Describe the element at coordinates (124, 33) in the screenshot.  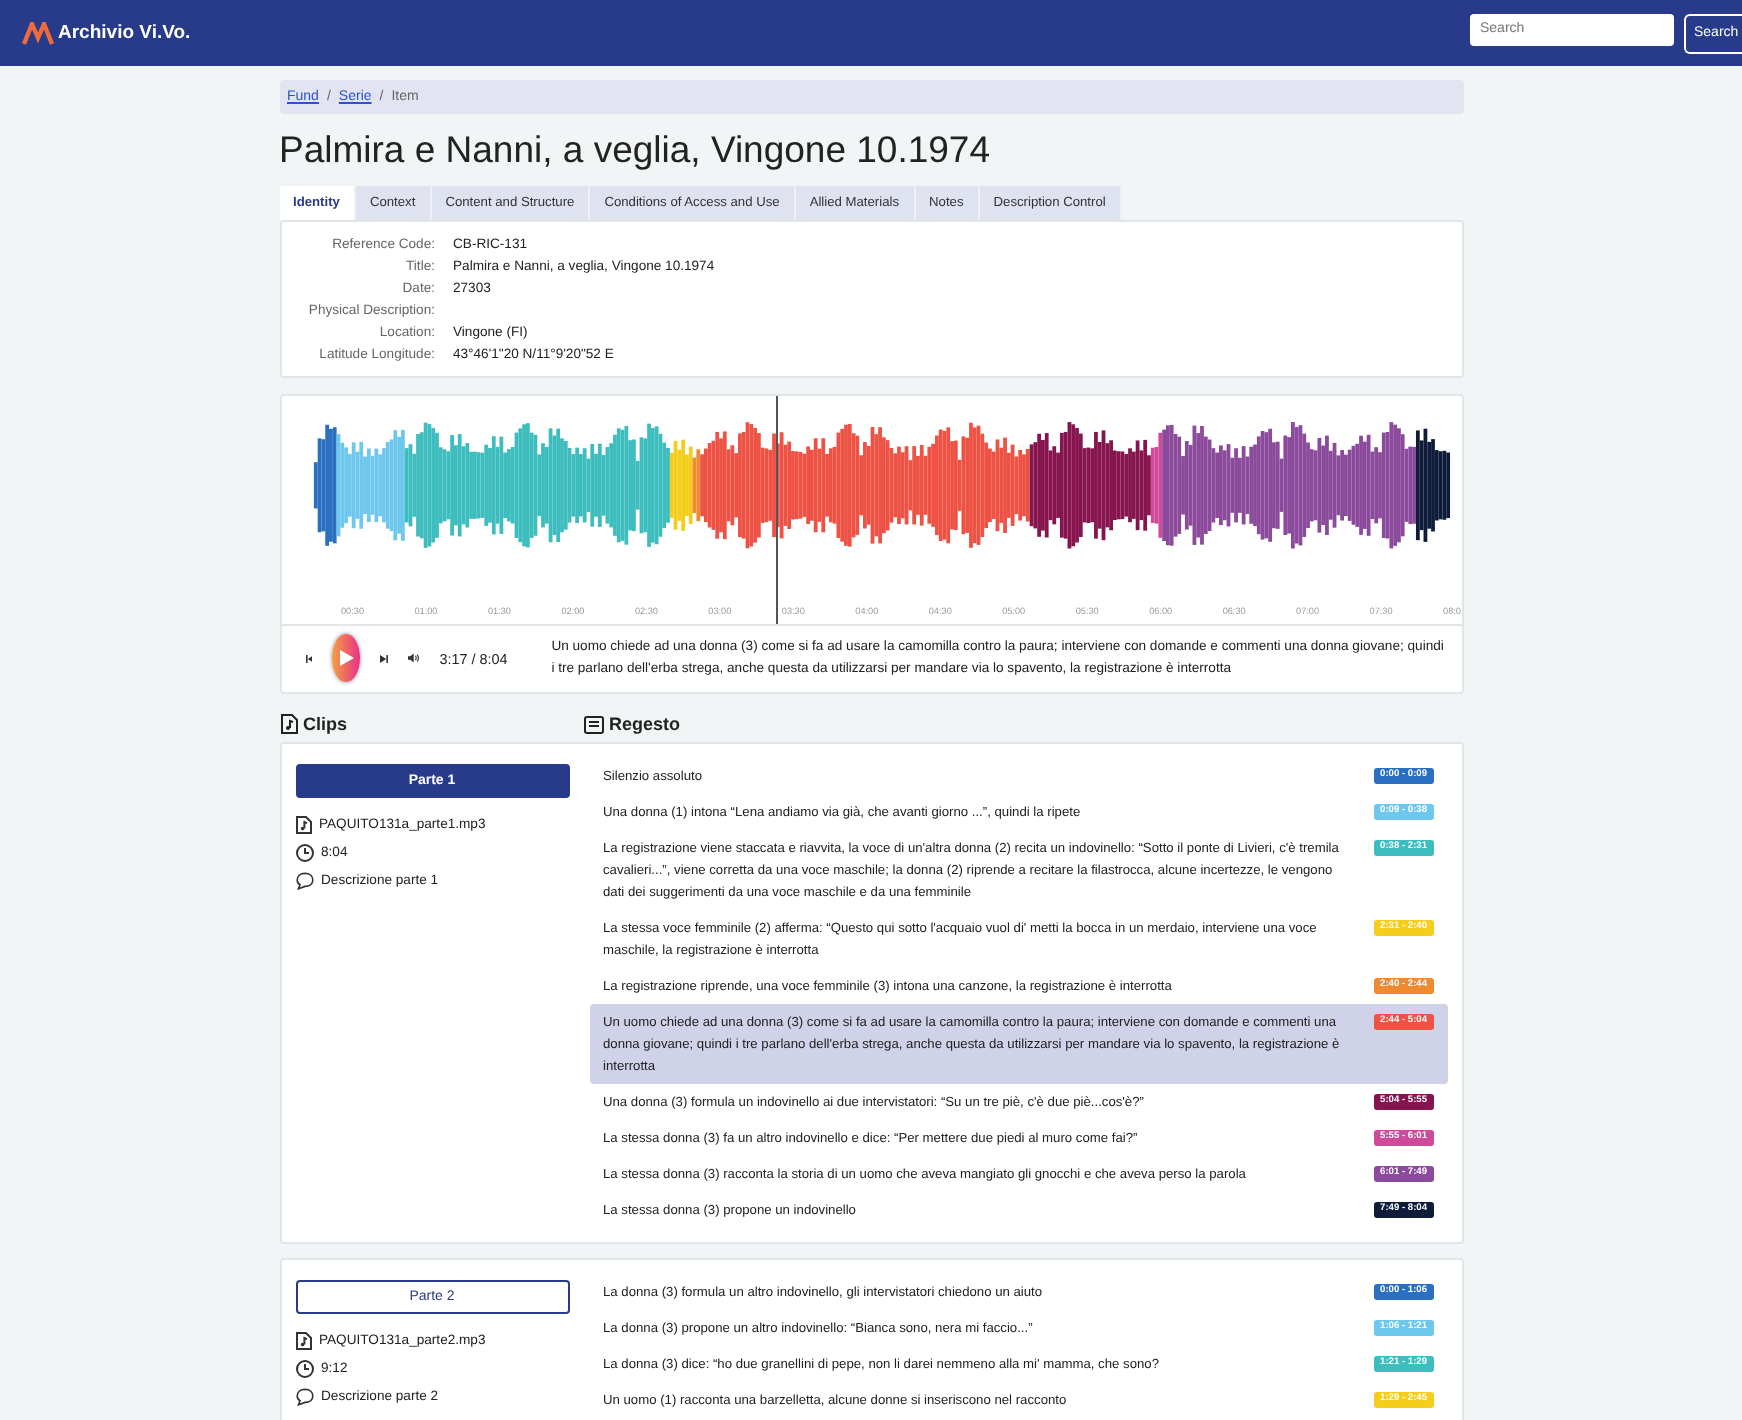
I see `brand-name: Archivio Vi.Vo.` at that location.